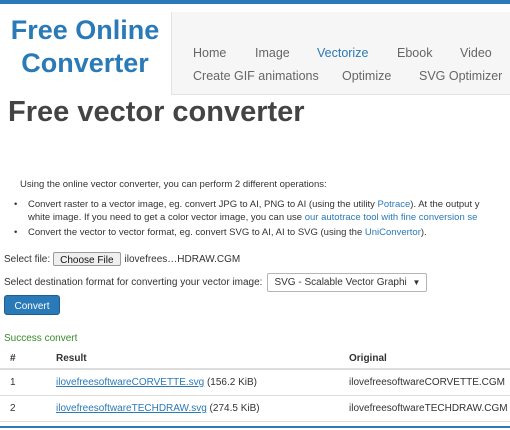 Image resolution: width=510 pixels, height=430 pixels. What do you see at coordinates (202, 359) in the screenshot?
I see `col-header-result: Result` at bounding box center [202, 359].